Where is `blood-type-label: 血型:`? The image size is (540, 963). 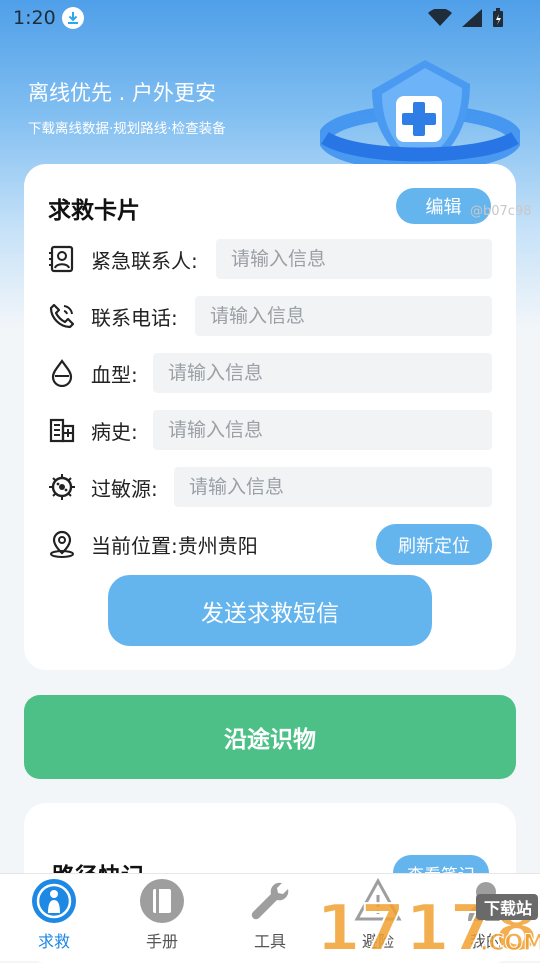 blood-type-label: 血型: is located at coordinates (114, 374).